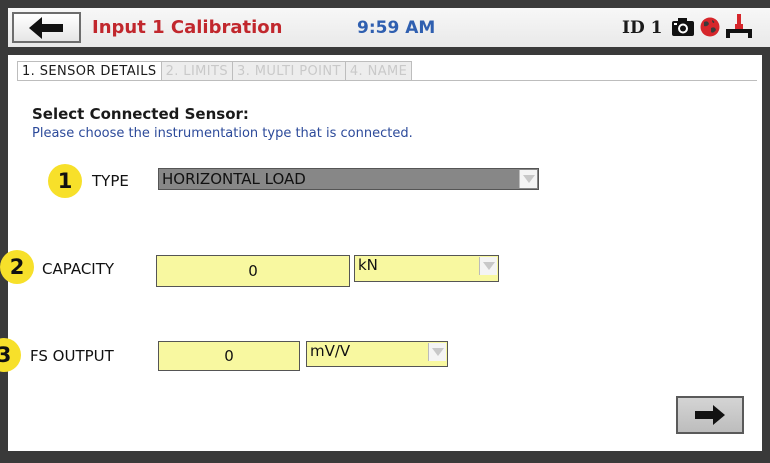 Image resolution: width=770 pixels, height=463 pixels. What do you see at coordinates (229, 356) in the screenshot?
I see `fs-output-input: 0` at bounding box center [229, 356].